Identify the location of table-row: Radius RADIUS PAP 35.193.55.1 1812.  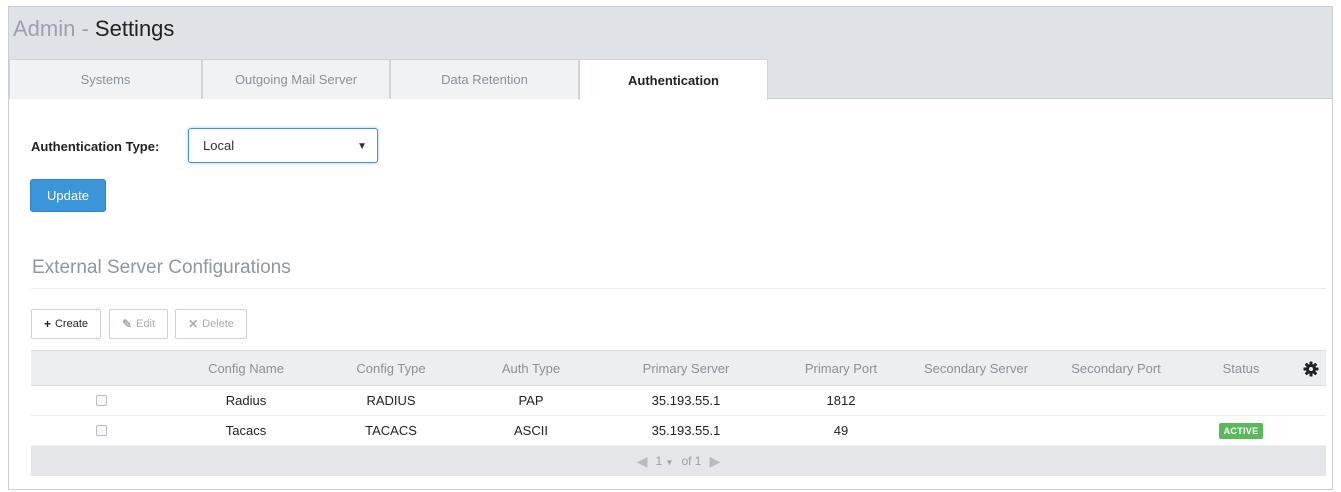
(678, 401).